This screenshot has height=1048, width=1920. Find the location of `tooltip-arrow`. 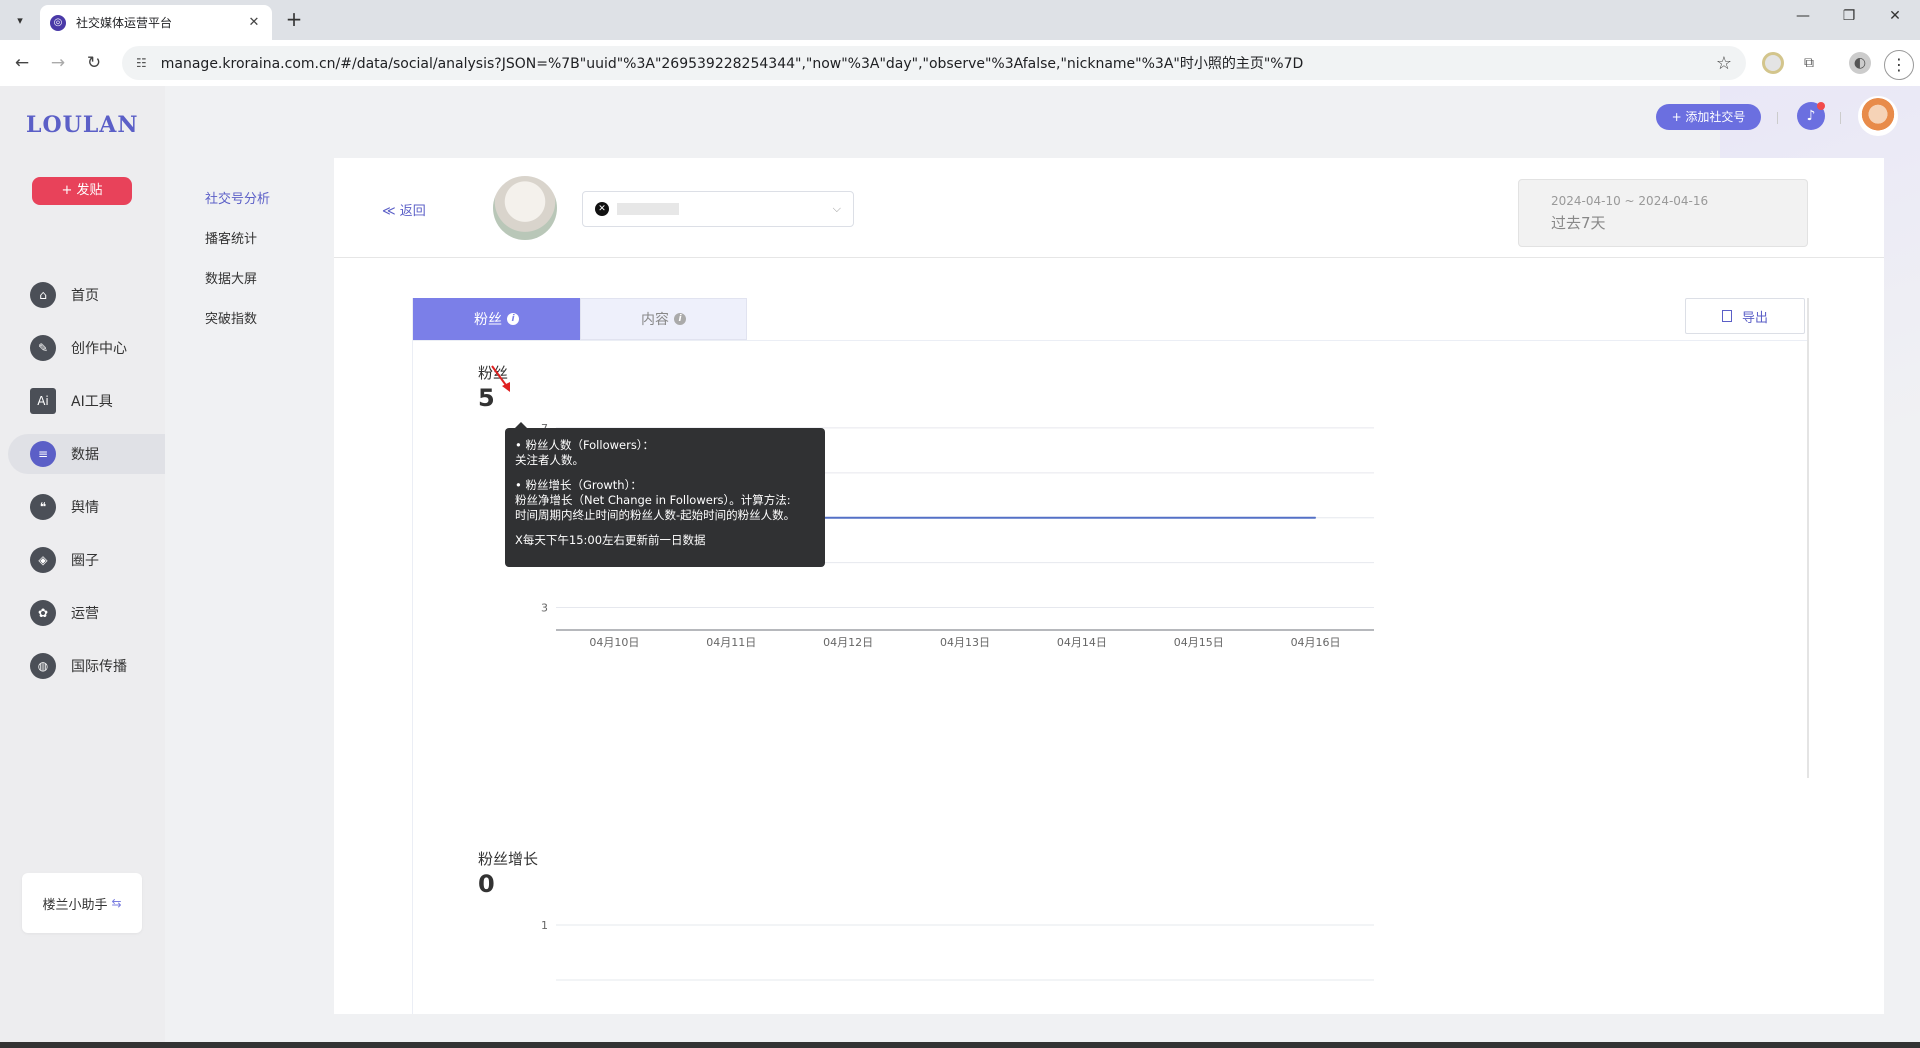

tooltip-arrow is located at coordinates (521, 425).